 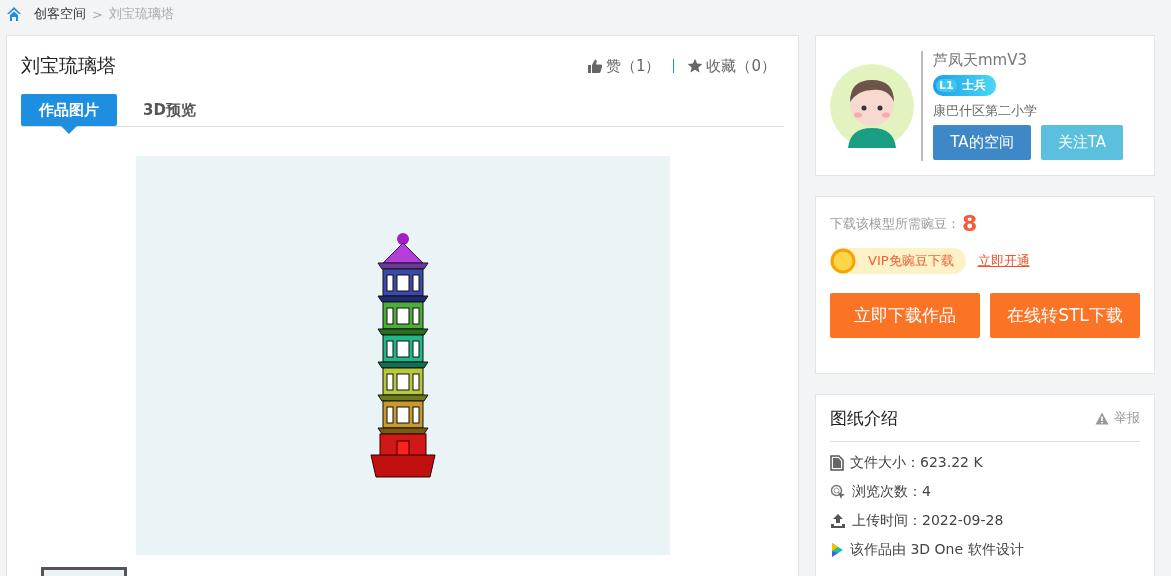 What do you see at coordinates (741, 66) in the screenshot?
I see `favorite-count: 收藏（0）` at bounding box center [741, 66].